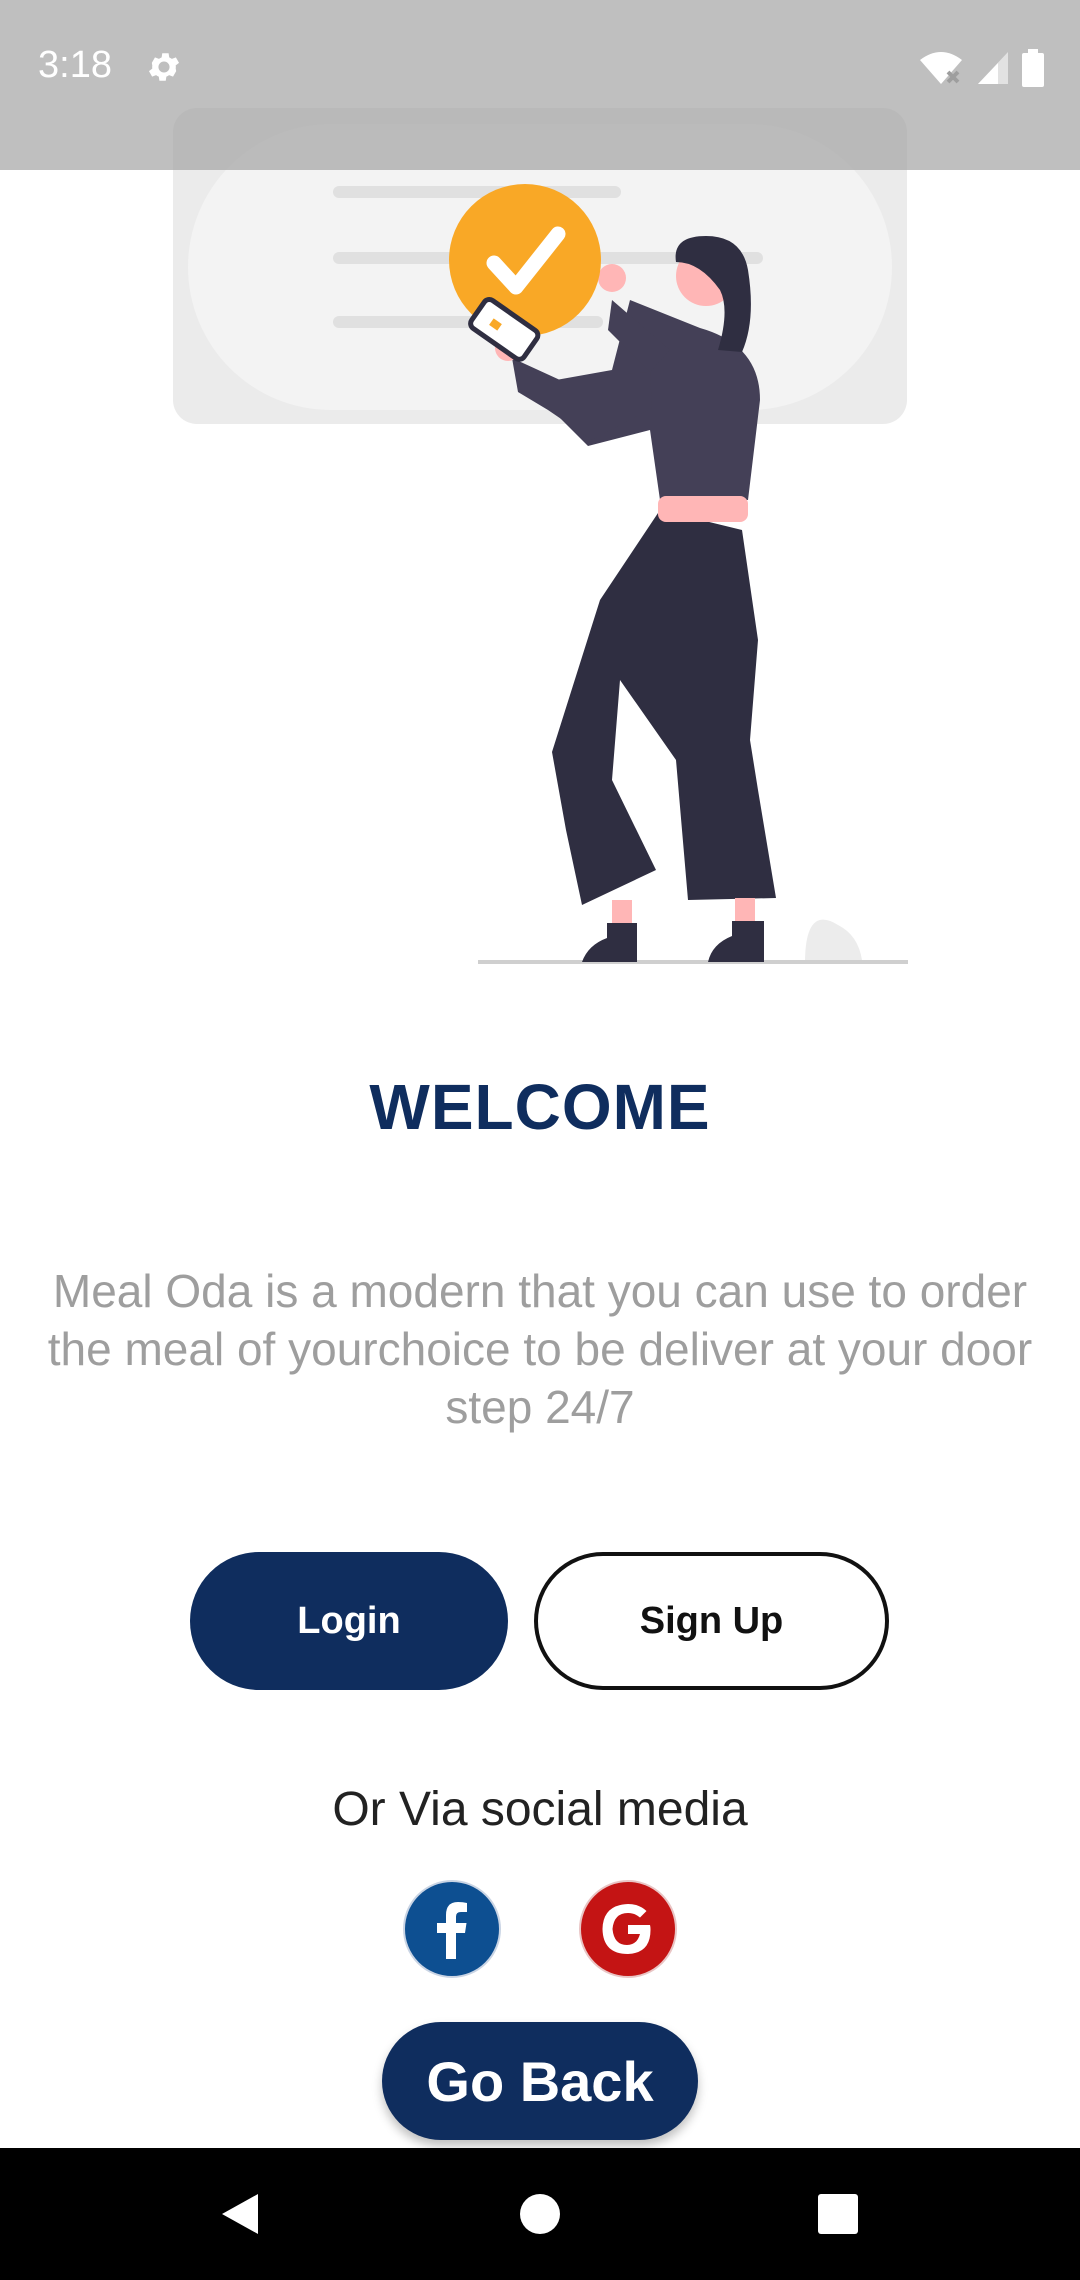 This screenshot has height=2280, width=1080. I want to click on signup-button: Sign Up, so click(711, 1621).